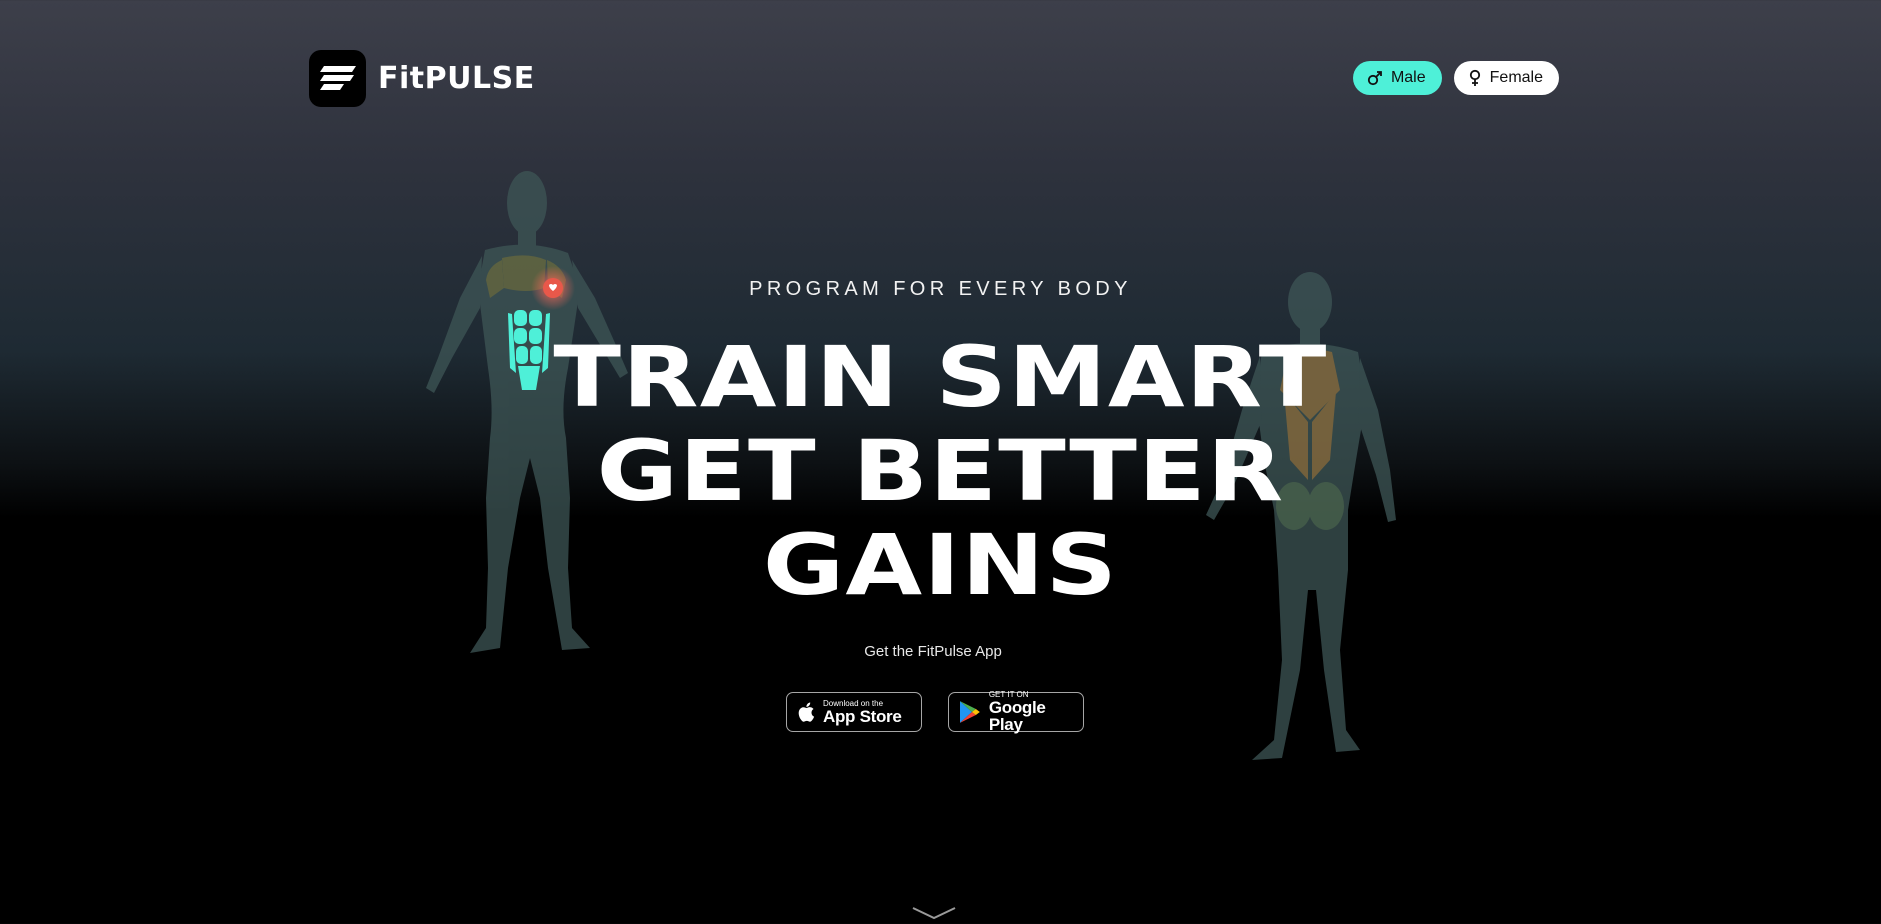 This screenshot has height=924, width=1881. I want to click on google-play-big-text: Google Play, so click(1017, 716).